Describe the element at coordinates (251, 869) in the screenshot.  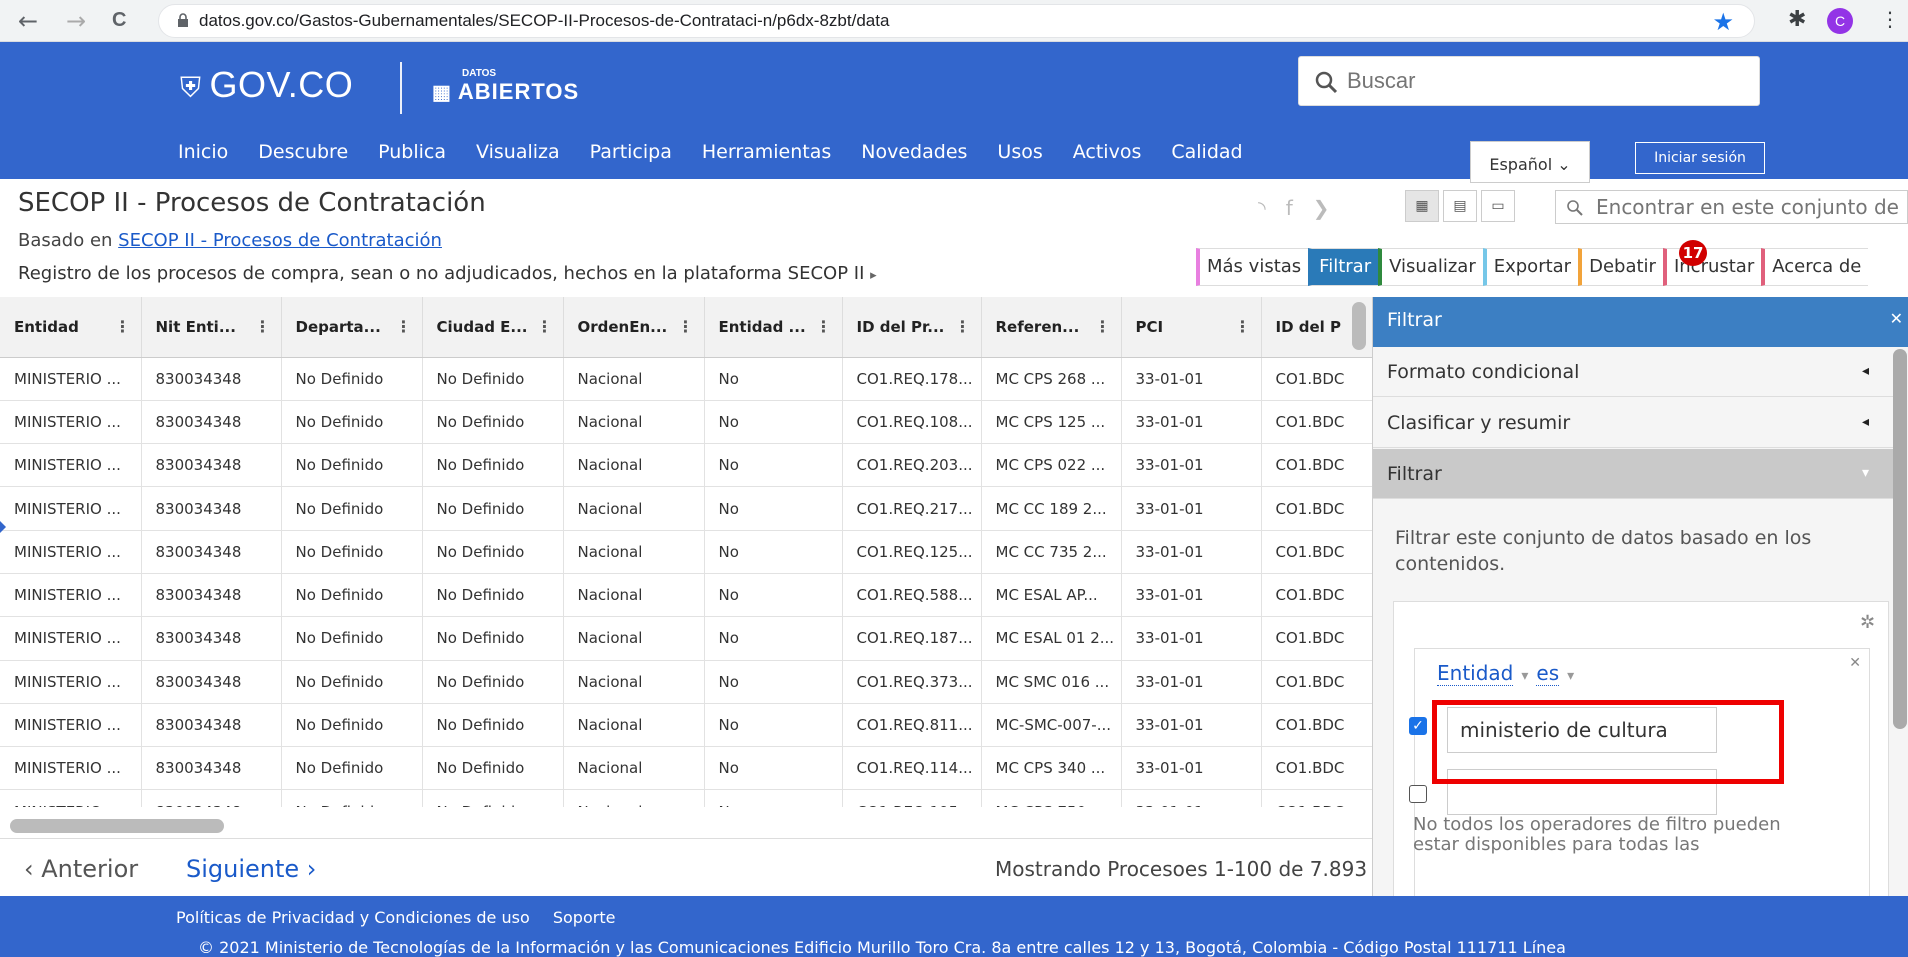
I see `next-page-button: Siguiente ›` at that location.